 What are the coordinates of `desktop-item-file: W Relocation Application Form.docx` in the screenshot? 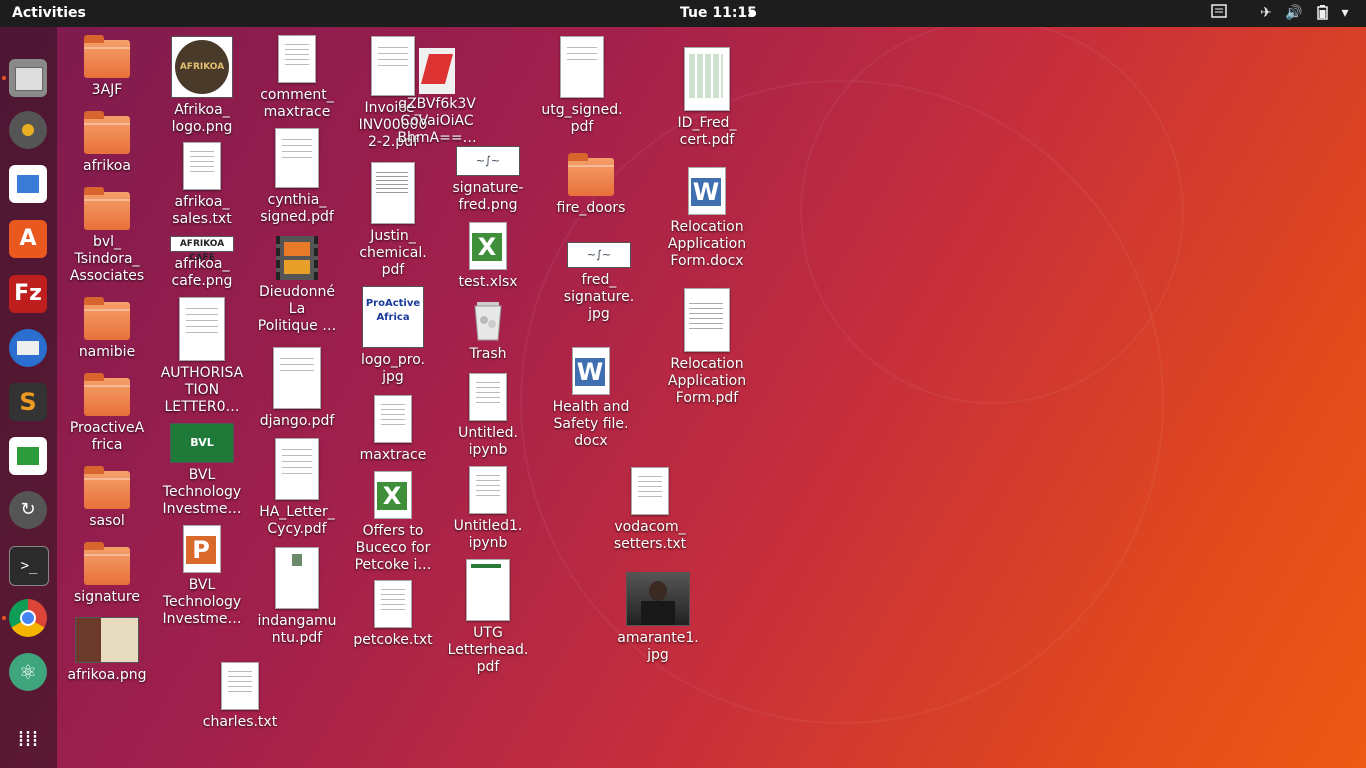 It's located at (707, 218).